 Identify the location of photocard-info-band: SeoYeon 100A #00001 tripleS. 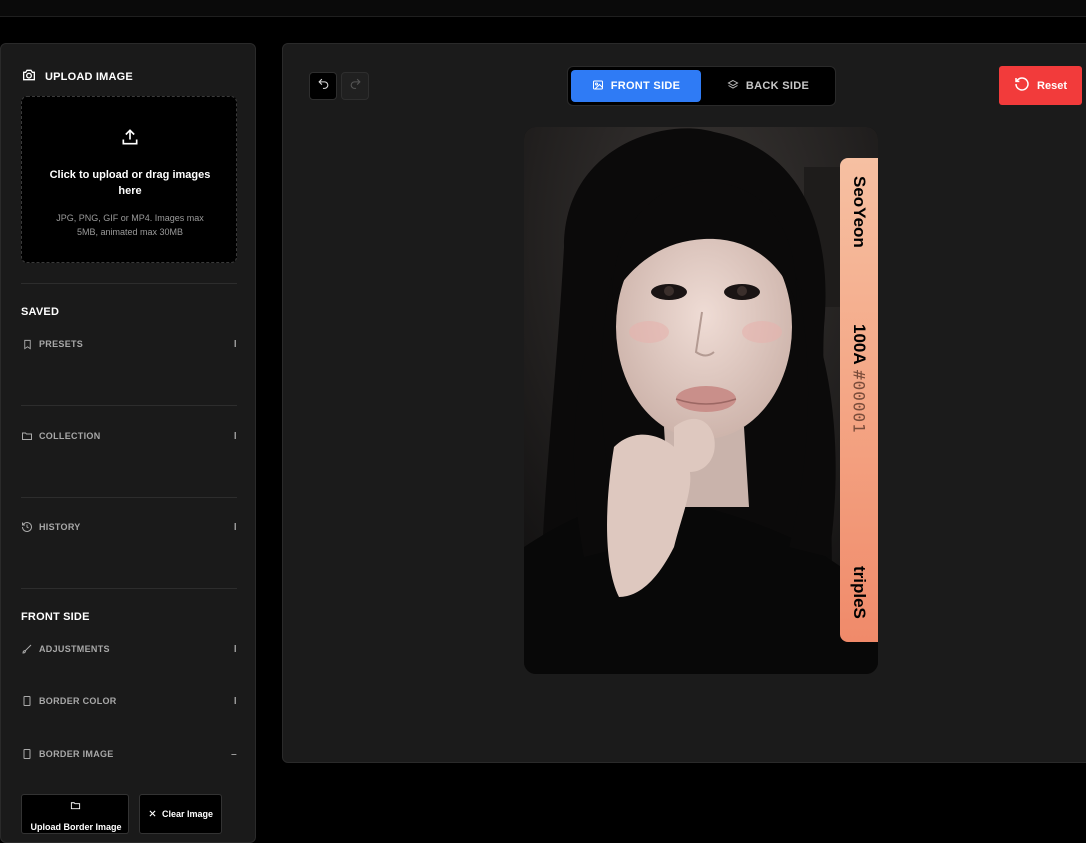
(859, 400).